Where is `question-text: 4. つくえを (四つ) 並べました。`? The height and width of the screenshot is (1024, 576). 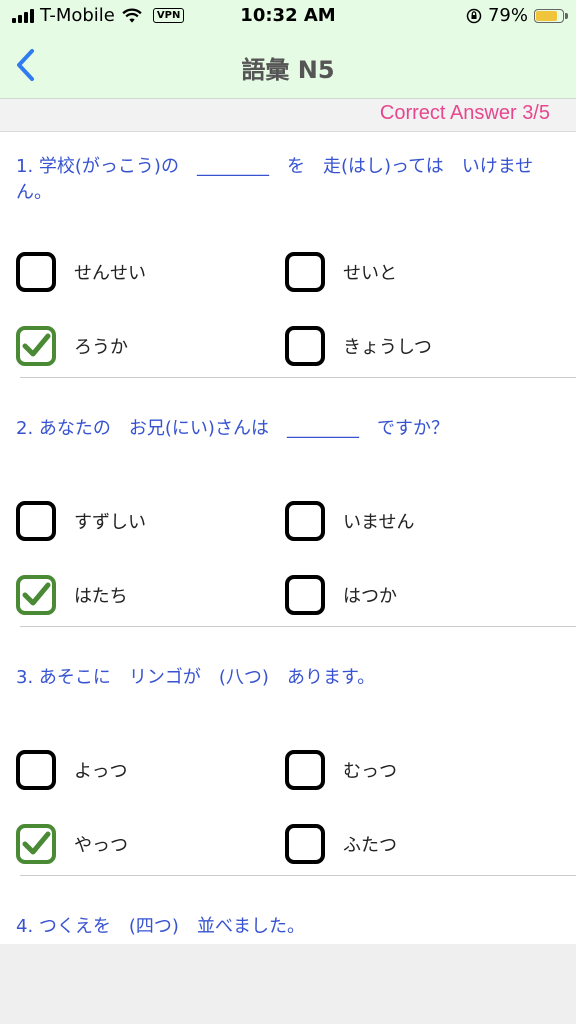
question-text: 4. つくえを (四つ) 並べました。 is located at coordinates (160, 926).